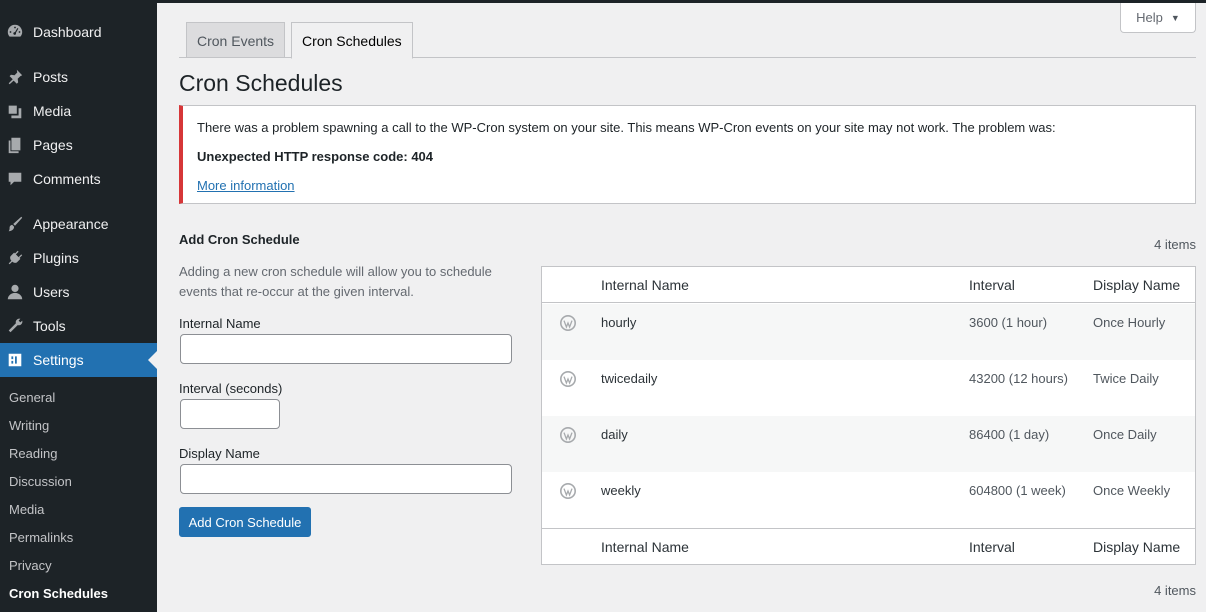  Describe the element at coordinates (1008, 322) in the screenshot. I see `cell-interval: 3600 (1 hour)` at that location.